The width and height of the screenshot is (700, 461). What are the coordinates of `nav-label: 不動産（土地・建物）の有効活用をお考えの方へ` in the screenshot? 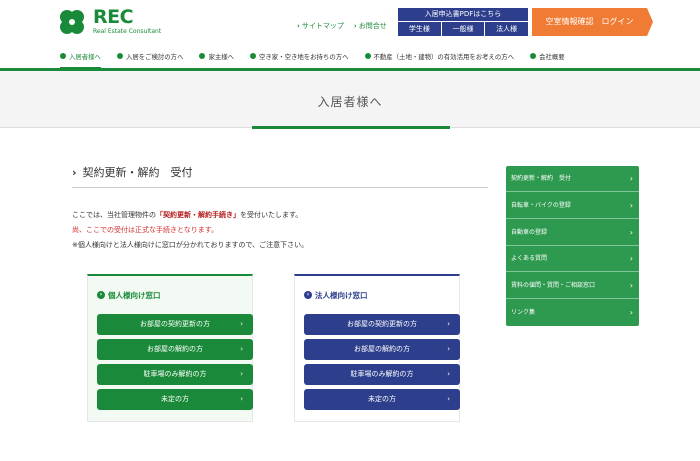 It's located at (444, 57).